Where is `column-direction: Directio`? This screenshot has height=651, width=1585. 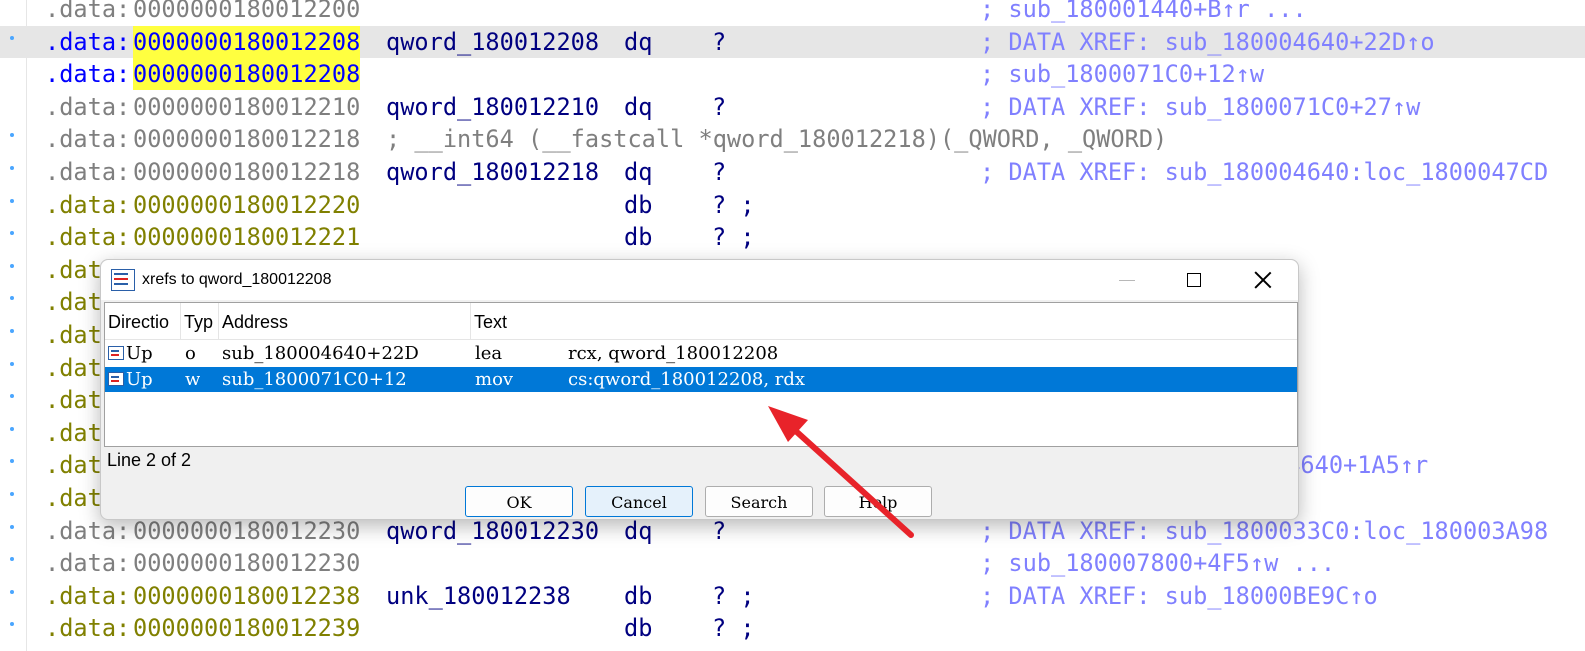
column-direction: Directio is located at coordinates (143, 321).